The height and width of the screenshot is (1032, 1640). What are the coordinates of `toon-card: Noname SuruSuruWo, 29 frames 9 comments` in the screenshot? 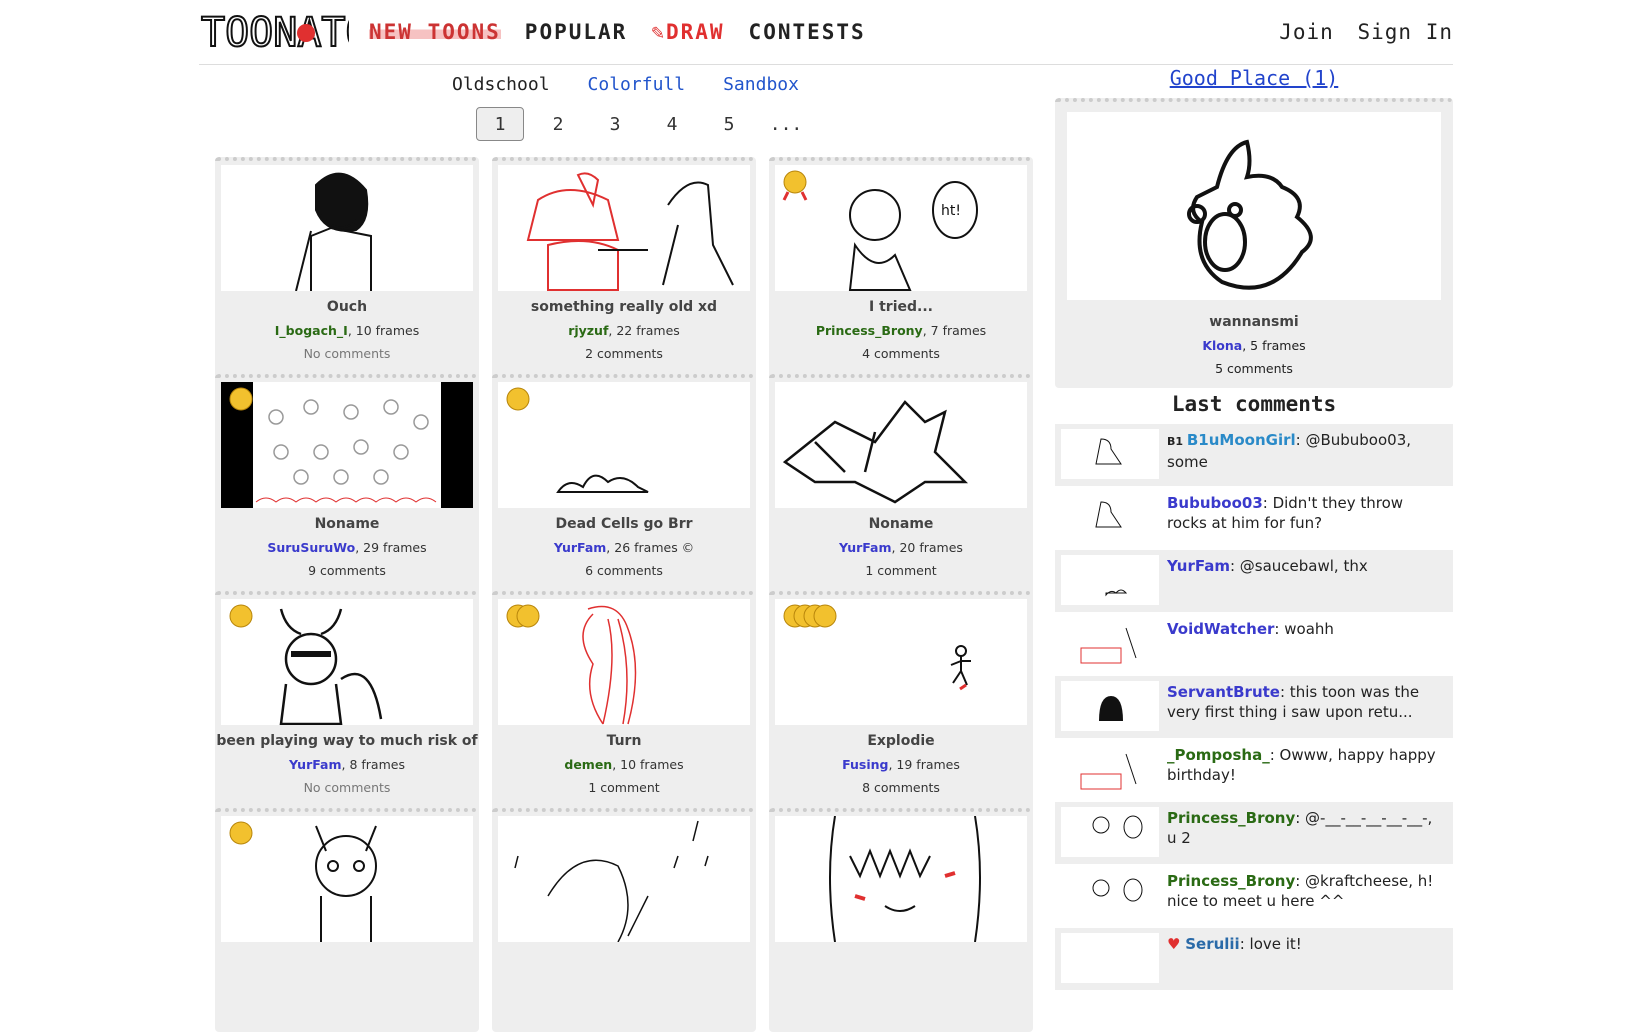 It's located at (347, 486).